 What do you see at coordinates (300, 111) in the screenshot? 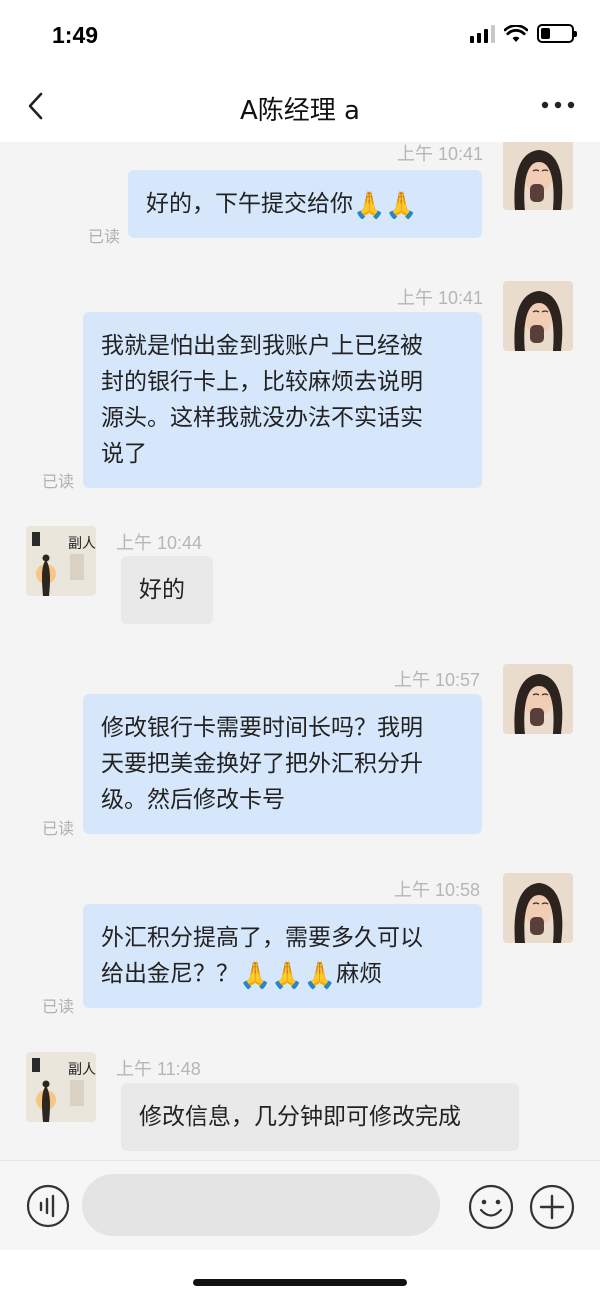
I see `chat-title: A陈经理 a` at bounding box center [300, 111].